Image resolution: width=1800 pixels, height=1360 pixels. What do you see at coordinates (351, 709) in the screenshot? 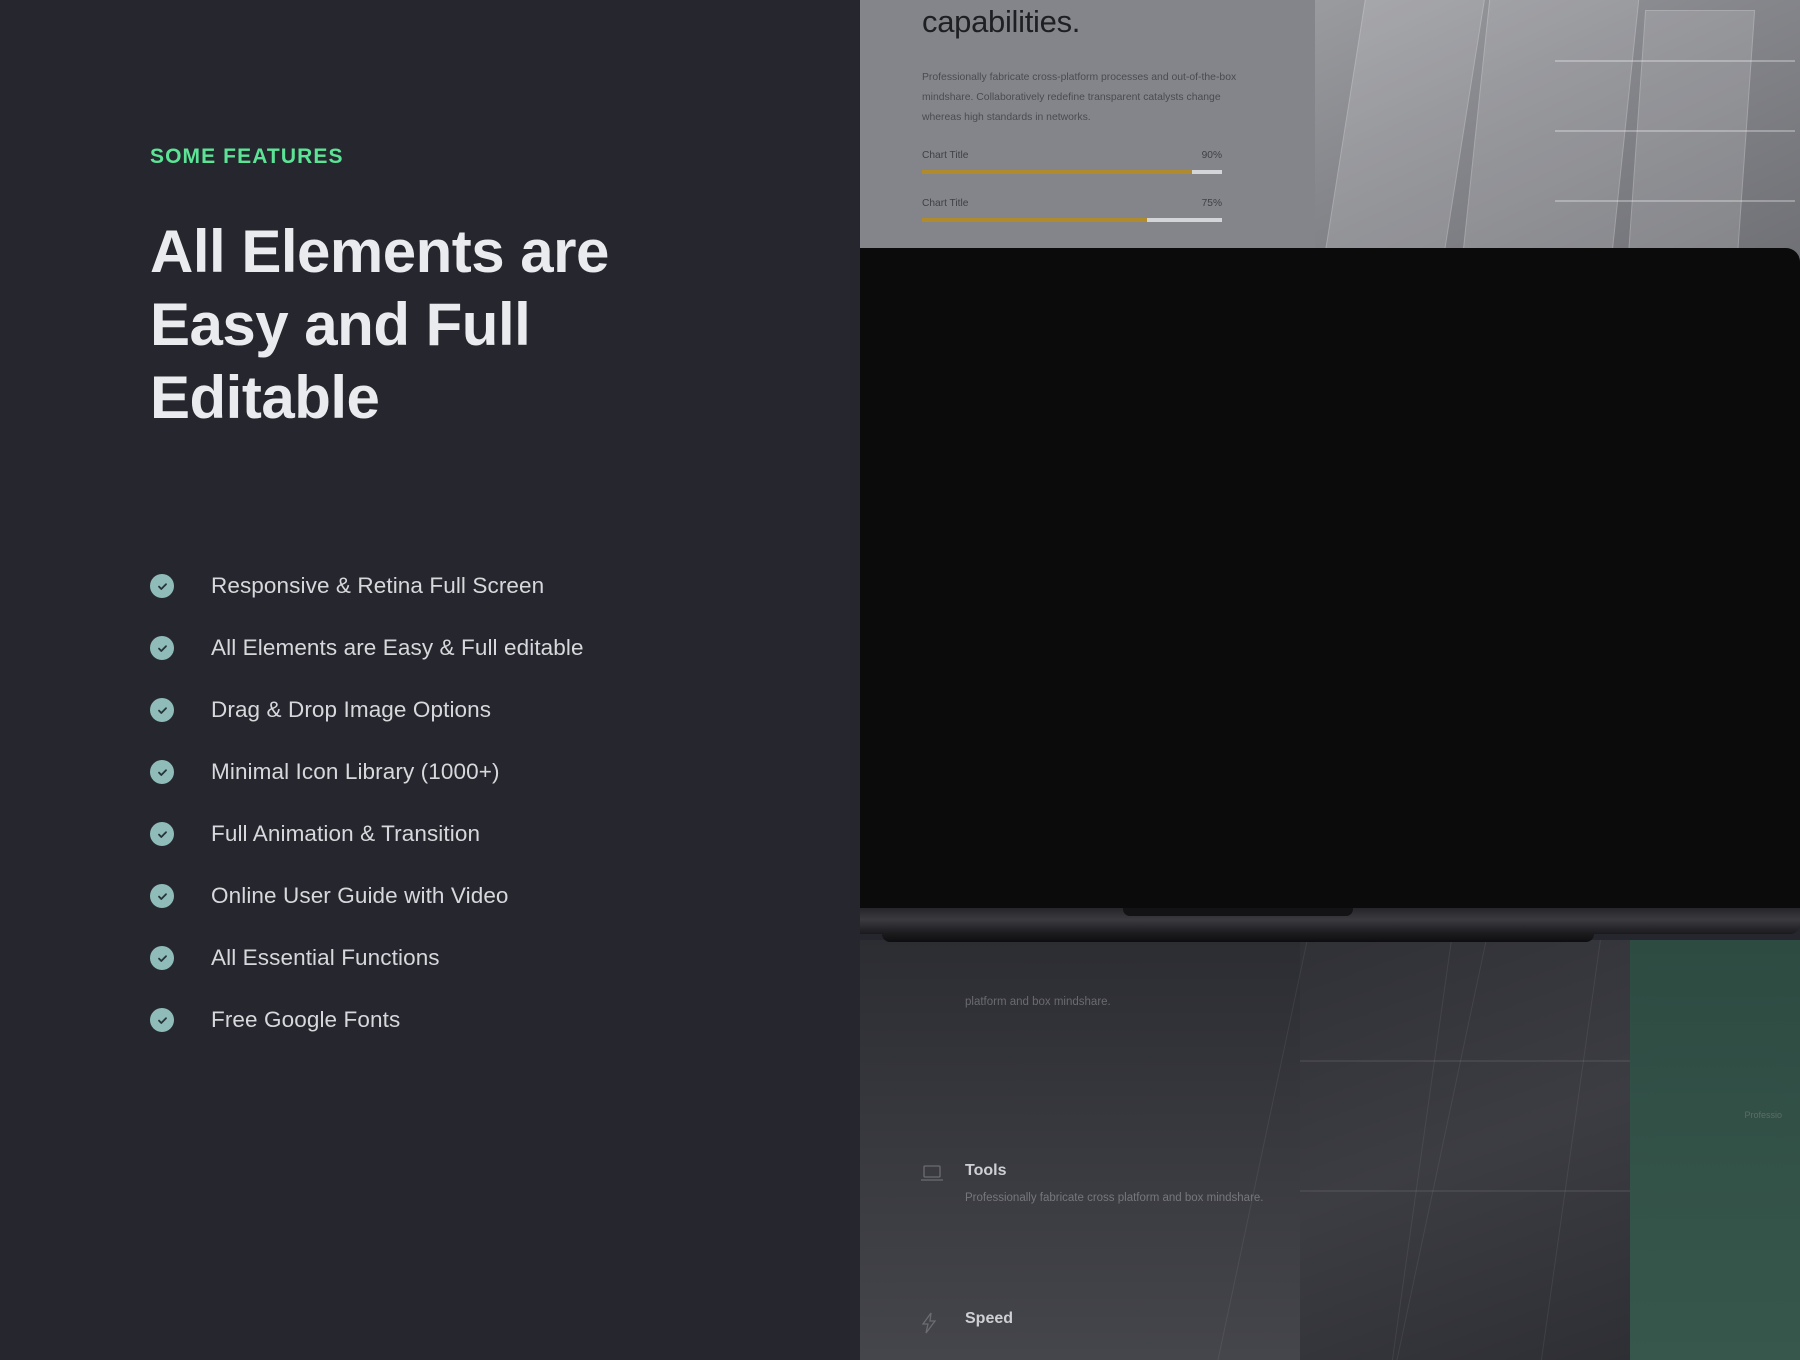
I see `feature-label: Drag & Drop Image Options` at bounding box center [351, 709].